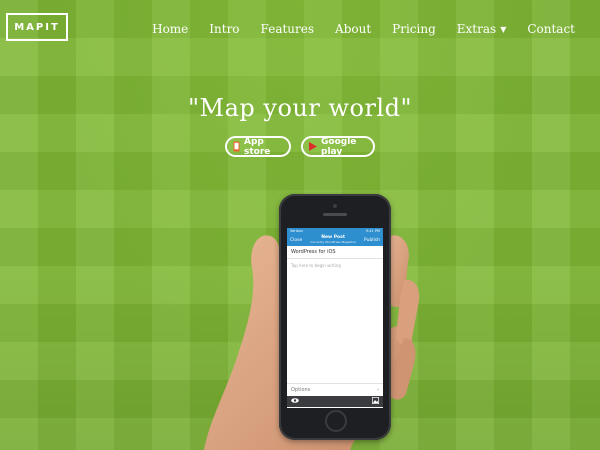  Describe the element at coordinates (335, 206) in the screenshot. I see `phone-camera` at that location.